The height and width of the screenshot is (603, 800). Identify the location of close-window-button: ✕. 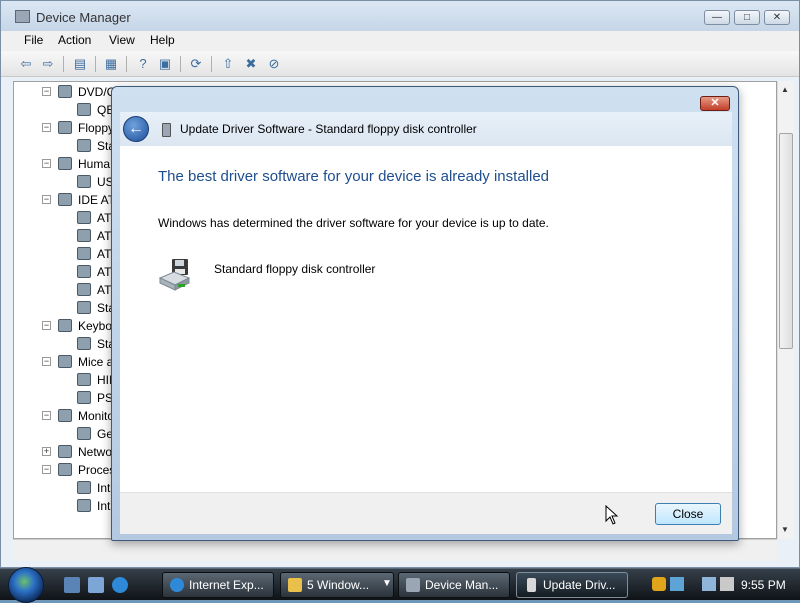
(777, 17).